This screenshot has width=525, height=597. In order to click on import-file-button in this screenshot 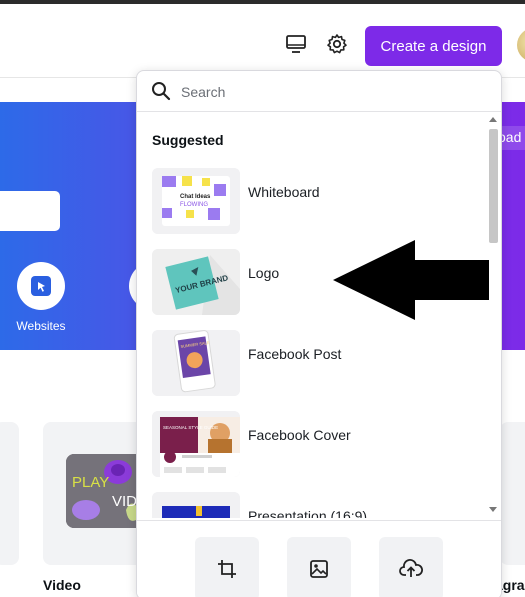, I will do `click(411, 567)`.